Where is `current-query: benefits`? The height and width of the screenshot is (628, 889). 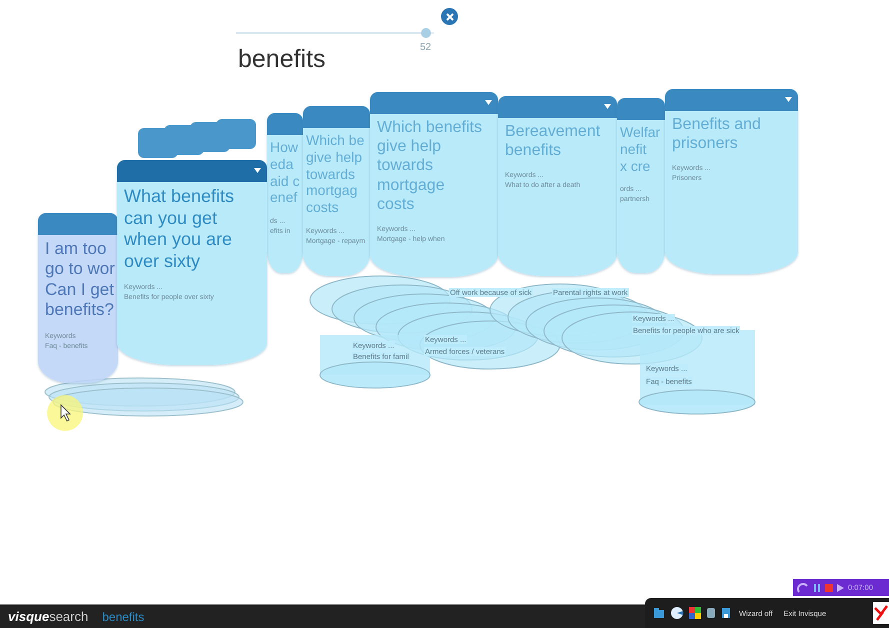 current-query: benefits is located at coordinates (123, 617).